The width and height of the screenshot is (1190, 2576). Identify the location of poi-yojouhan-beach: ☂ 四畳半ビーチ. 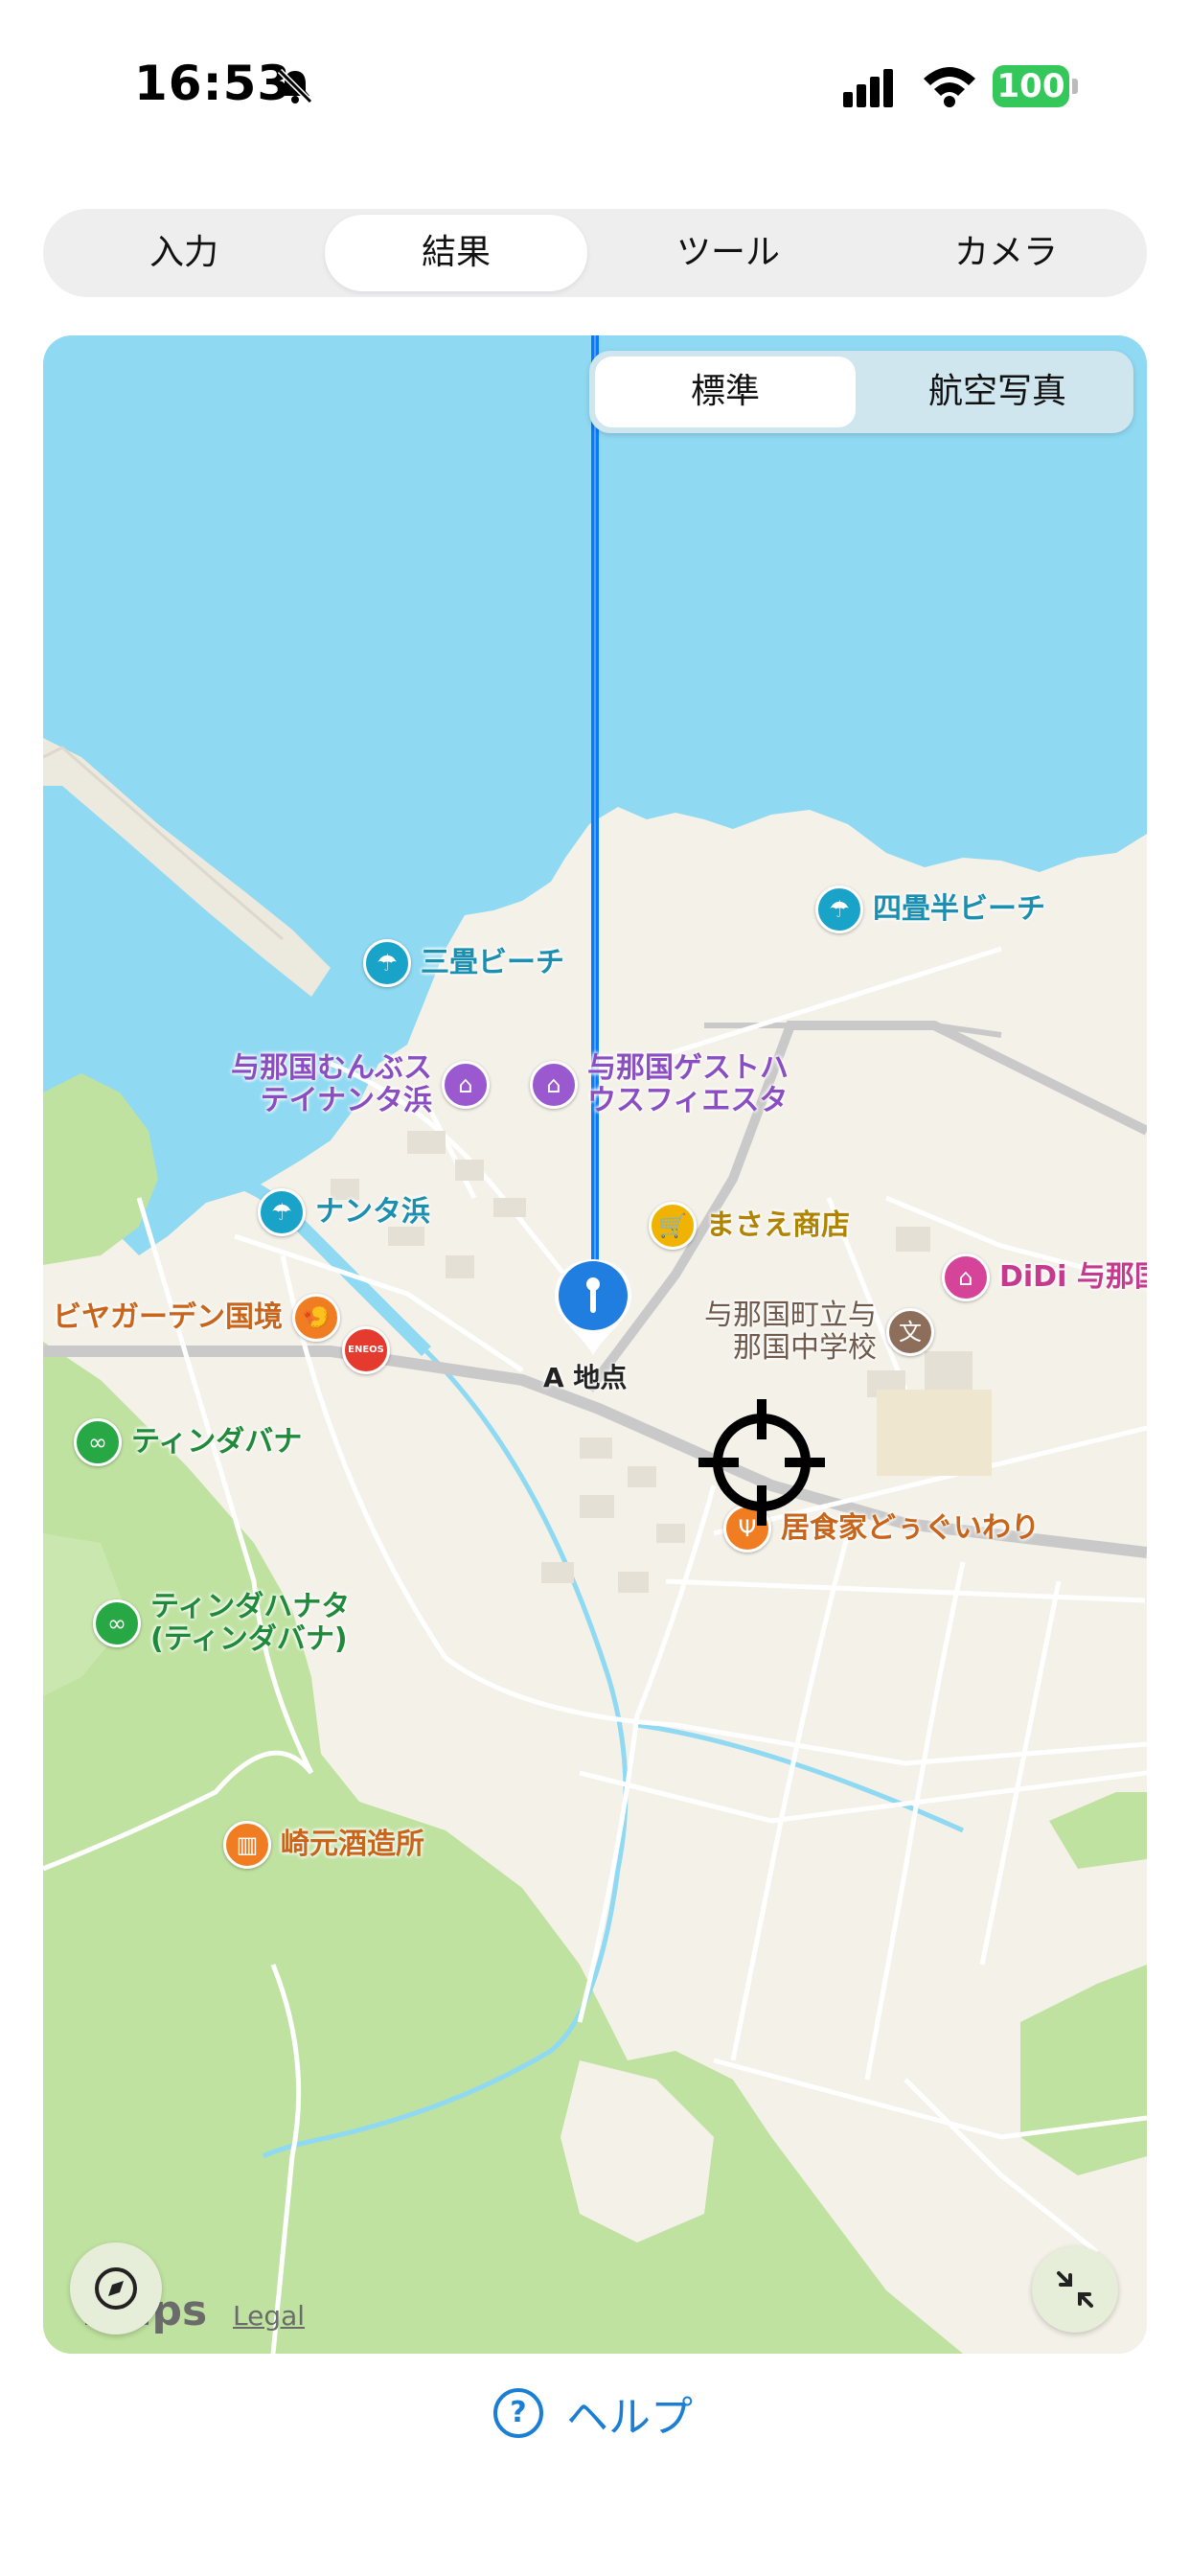
(930, 909).